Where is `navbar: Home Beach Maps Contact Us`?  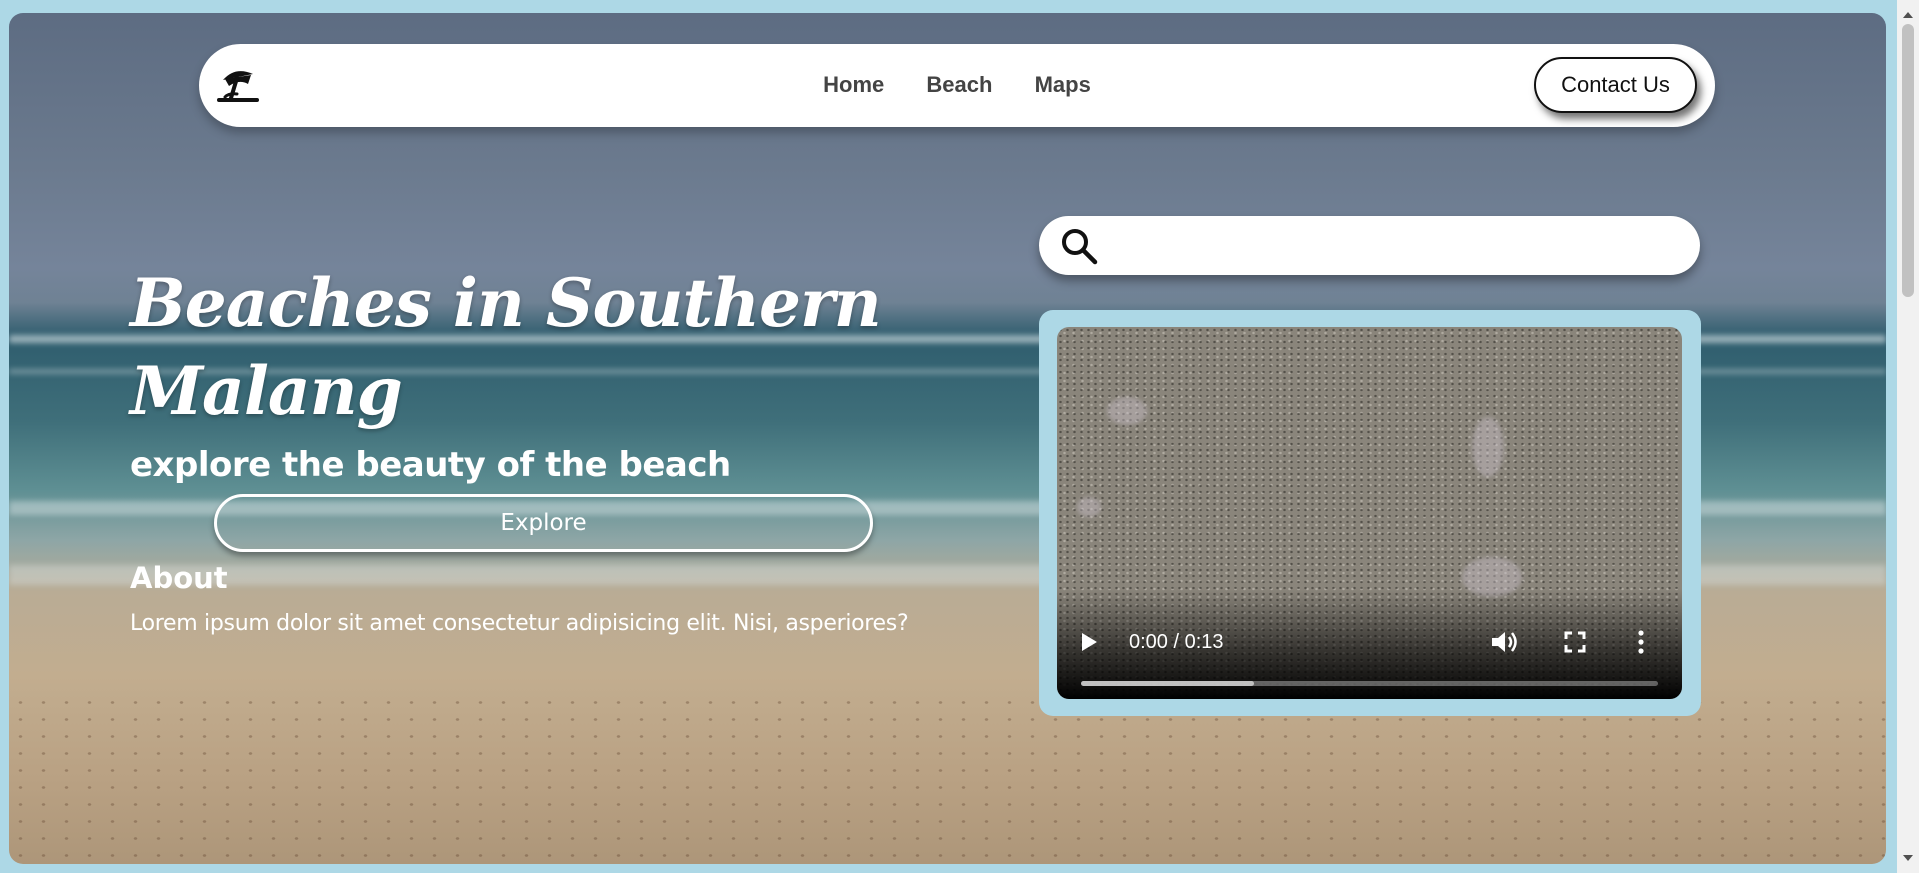
navbar: Home Beach Maps Contact Us is located at coordinates (957, 85).